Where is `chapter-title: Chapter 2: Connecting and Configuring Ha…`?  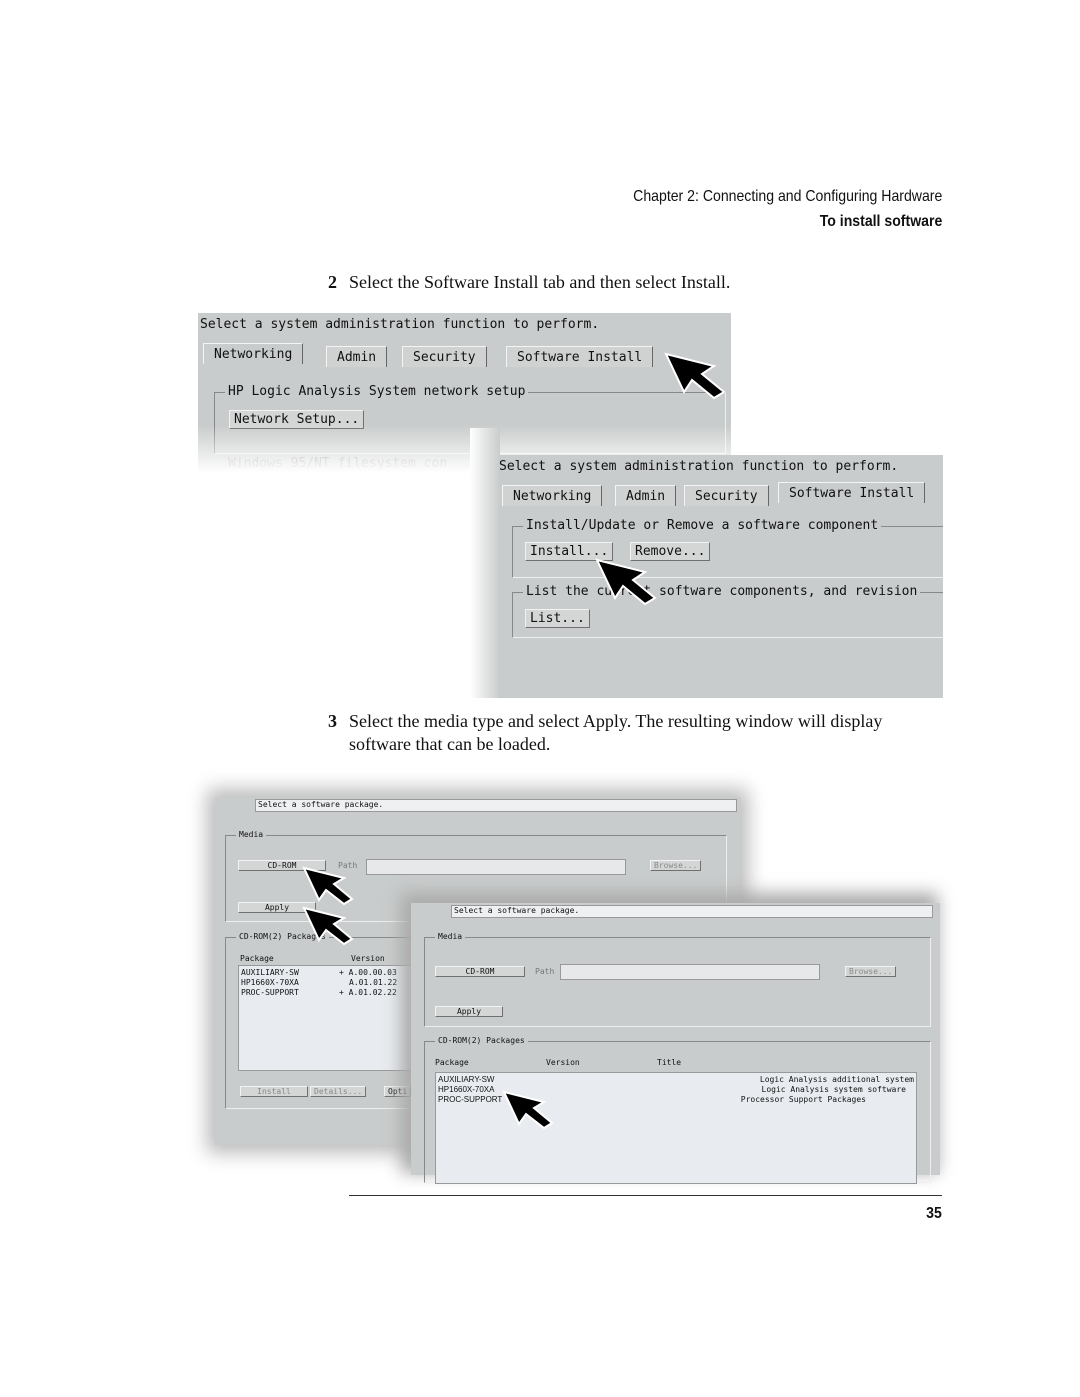
chapter-title: Chapter 2: Connecting and Configuring Ha… is located at coordinates (787, 196).